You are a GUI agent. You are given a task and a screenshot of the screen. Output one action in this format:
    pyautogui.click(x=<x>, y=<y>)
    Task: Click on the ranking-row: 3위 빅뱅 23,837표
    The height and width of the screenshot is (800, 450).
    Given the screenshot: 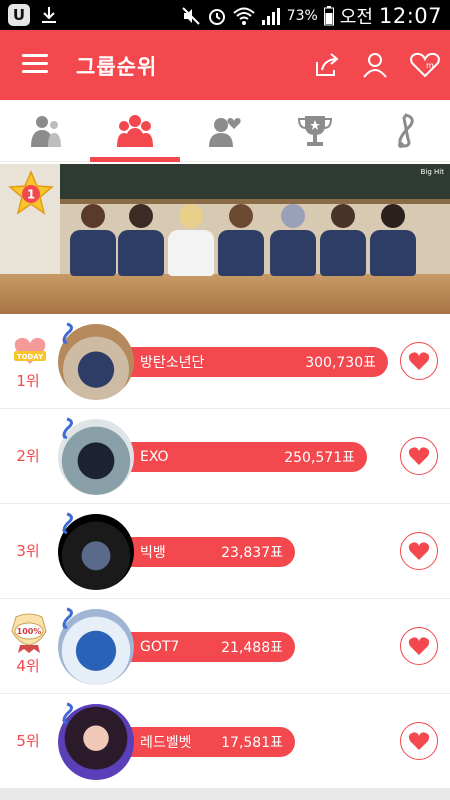 What is the action you would take?
    pyautogui.click(x=225, y=551)
    